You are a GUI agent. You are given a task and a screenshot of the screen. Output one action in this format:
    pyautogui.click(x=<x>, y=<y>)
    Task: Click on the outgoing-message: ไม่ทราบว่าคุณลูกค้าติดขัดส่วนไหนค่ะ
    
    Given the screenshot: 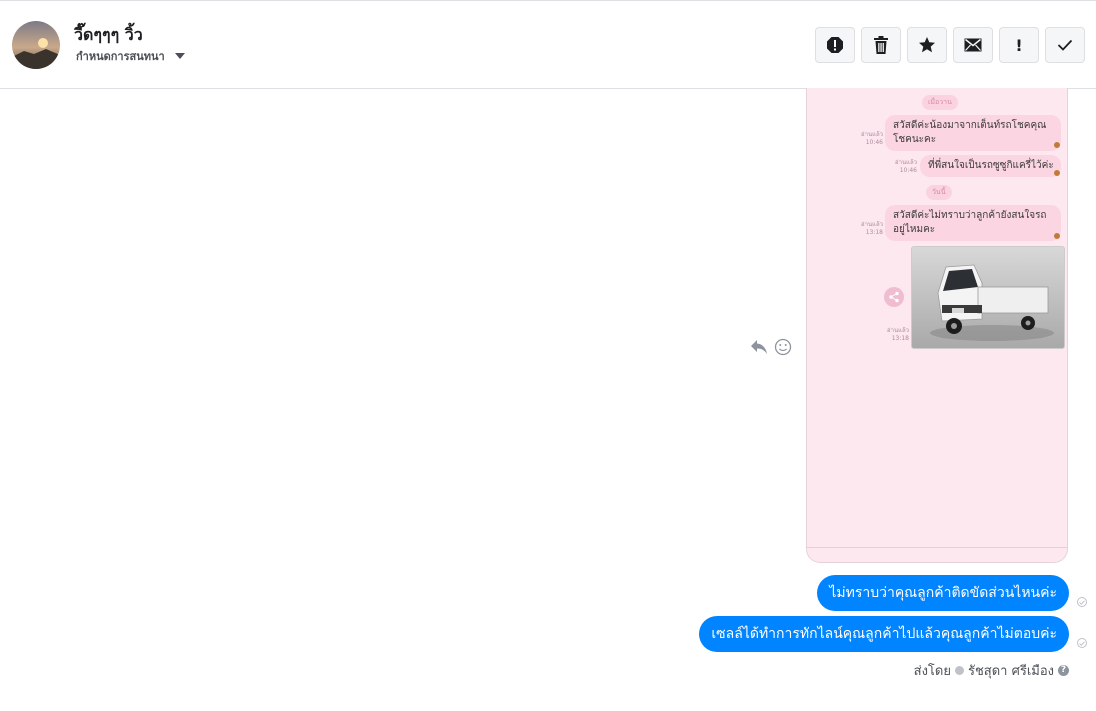 What is the action you would take?
    pyautogui.click(x=943, y=593)
    